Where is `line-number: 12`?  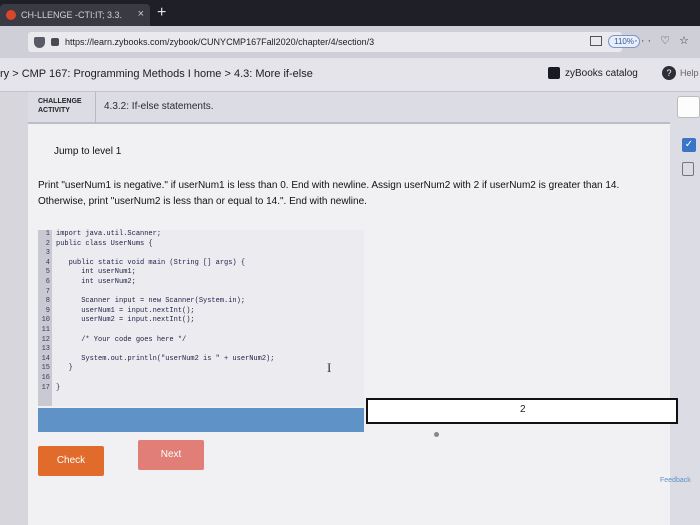
line-number: 12 is located at coordinates (45, 339).